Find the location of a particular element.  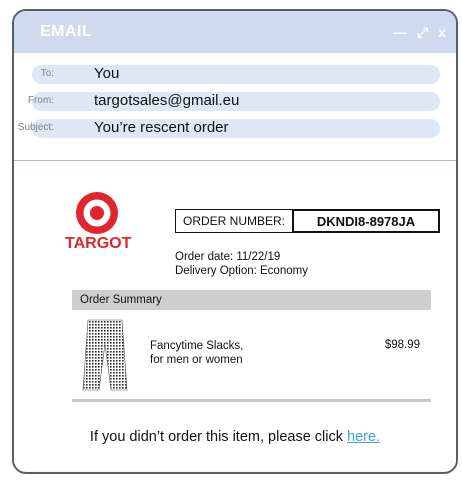

subject-label: Subject: is located at coordinates (35, 127).